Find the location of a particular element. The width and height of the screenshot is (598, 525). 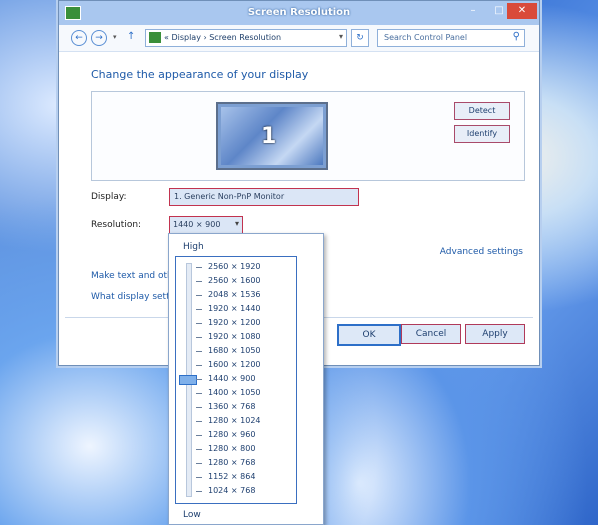

close-button: ✕ is located at coordinates (522, 11).